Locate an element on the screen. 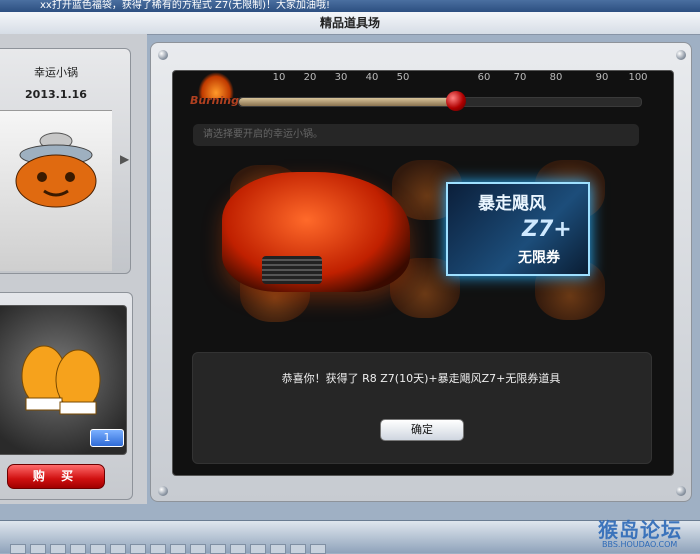  lucky-pot-icon is located at coordinates (56, 170).